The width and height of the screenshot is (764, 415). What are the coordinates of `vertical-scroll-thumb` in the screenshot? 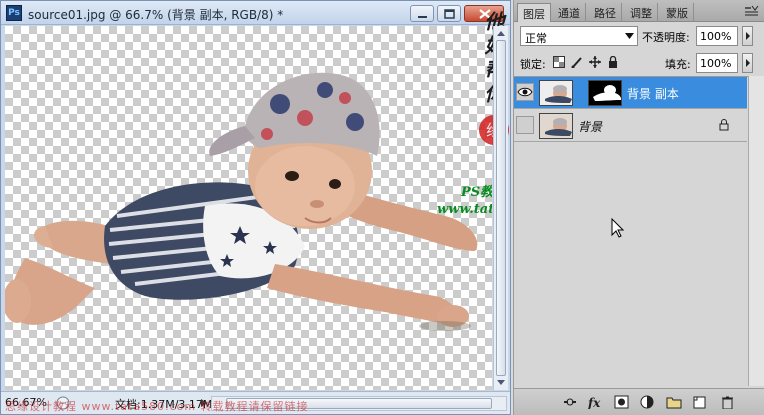 It's located at (501, 208).